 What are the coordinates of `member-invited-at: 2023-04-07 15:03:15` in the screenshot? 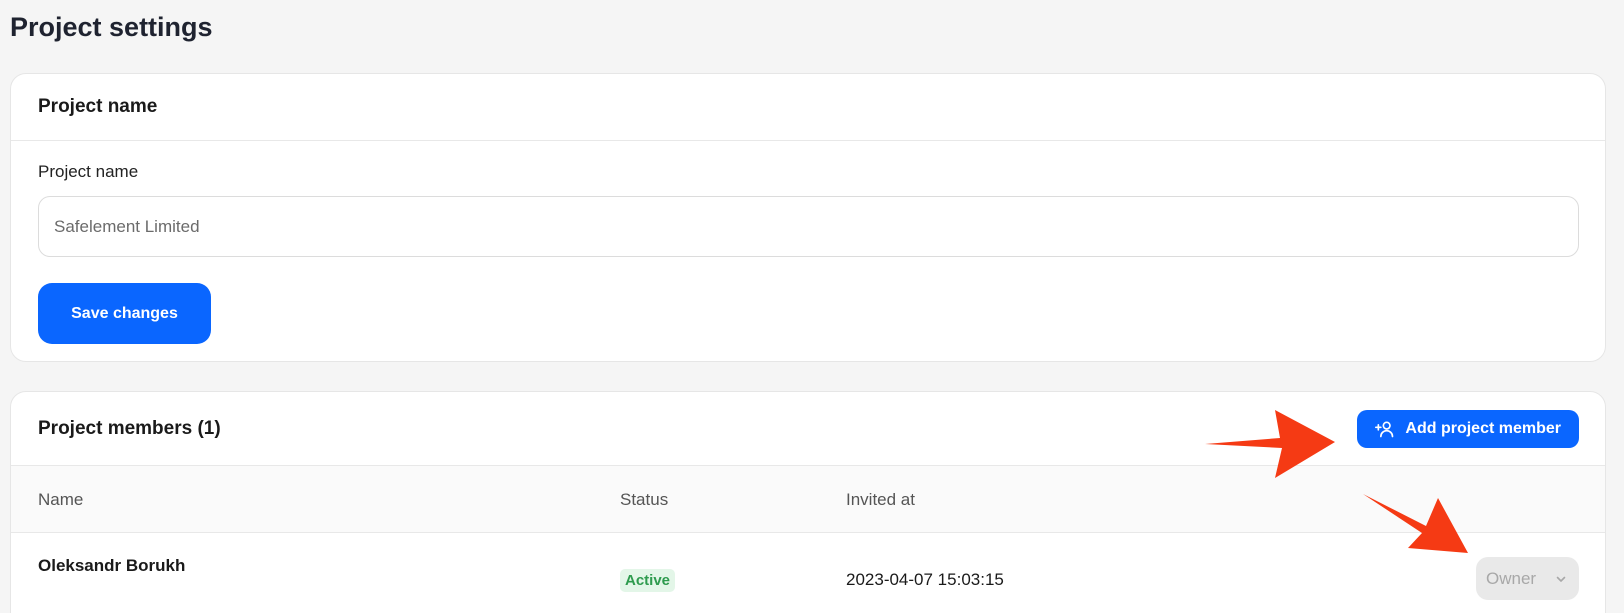 It's located at (925, 579).